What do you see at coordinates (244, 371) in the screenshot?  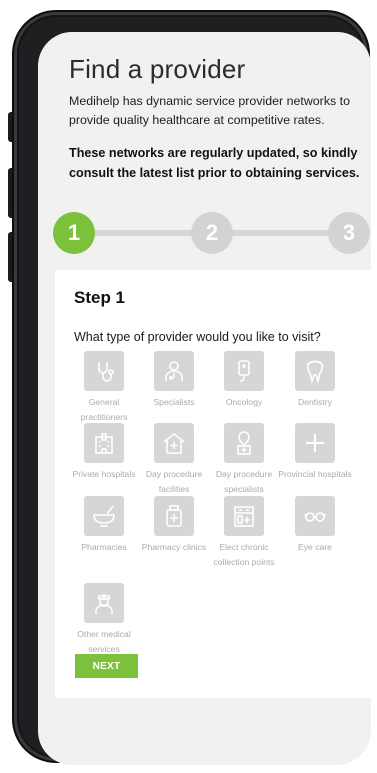 I see `iv-drip-icon` at bounding box center [244, 371].